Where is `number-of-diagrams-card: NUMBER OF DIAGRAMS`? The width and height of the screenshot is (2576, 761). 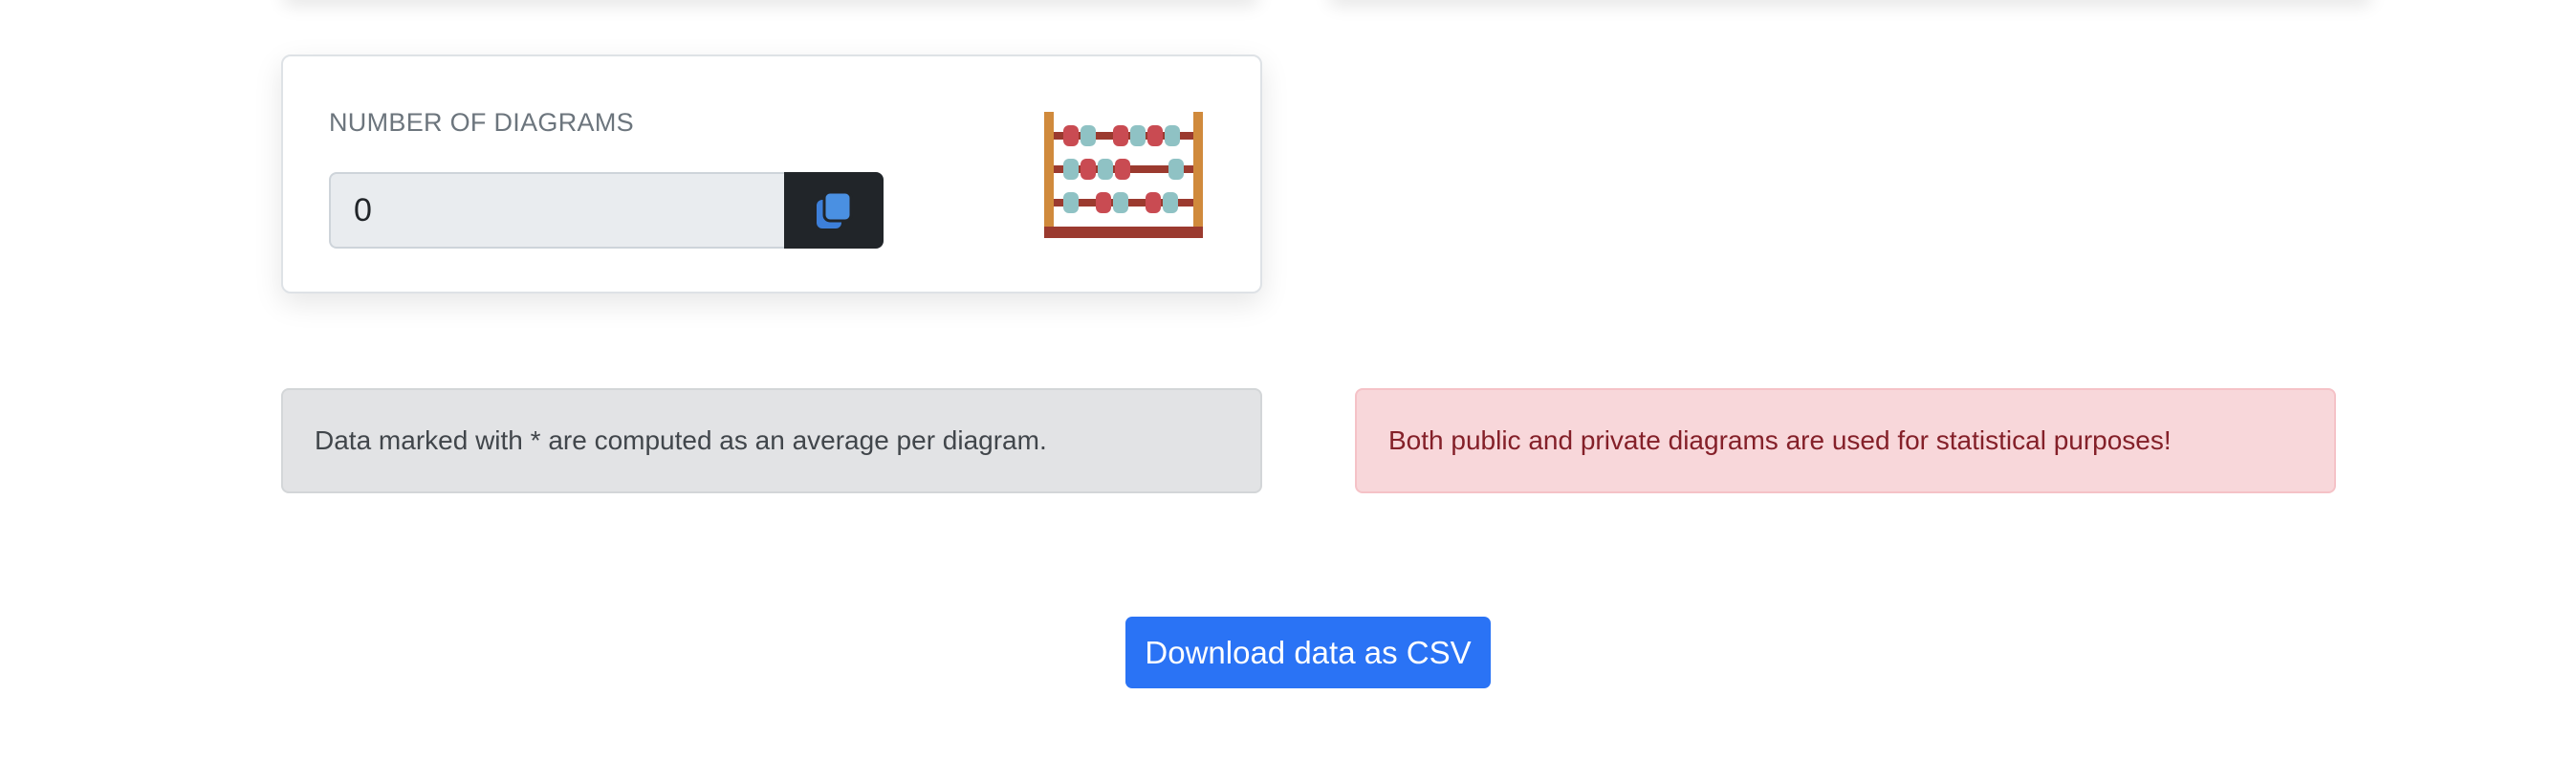
number-of-diagrams-card: NUMBER OF DIAGRAMS is located at coordinates (771, 174).